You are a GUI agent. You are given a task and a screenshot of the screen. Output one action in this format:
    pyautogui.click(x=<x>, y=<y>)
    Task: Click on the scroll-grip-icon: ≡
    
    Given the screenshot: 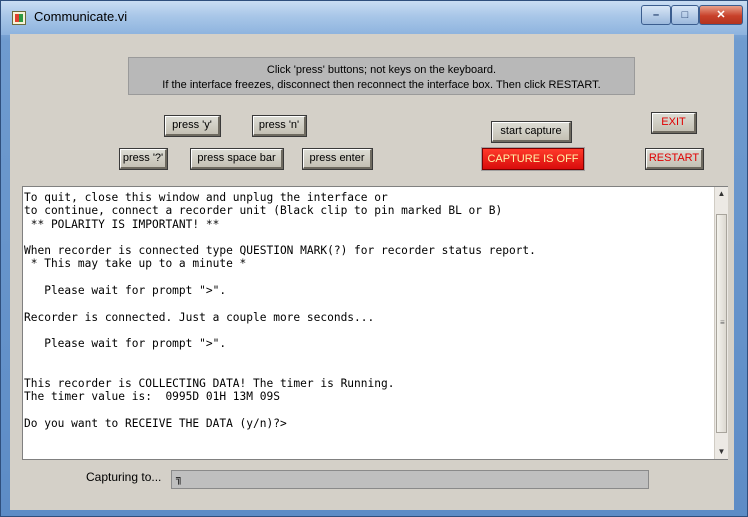 What is the action you would take?
    pyautogui.click(x=722, y=322)
    